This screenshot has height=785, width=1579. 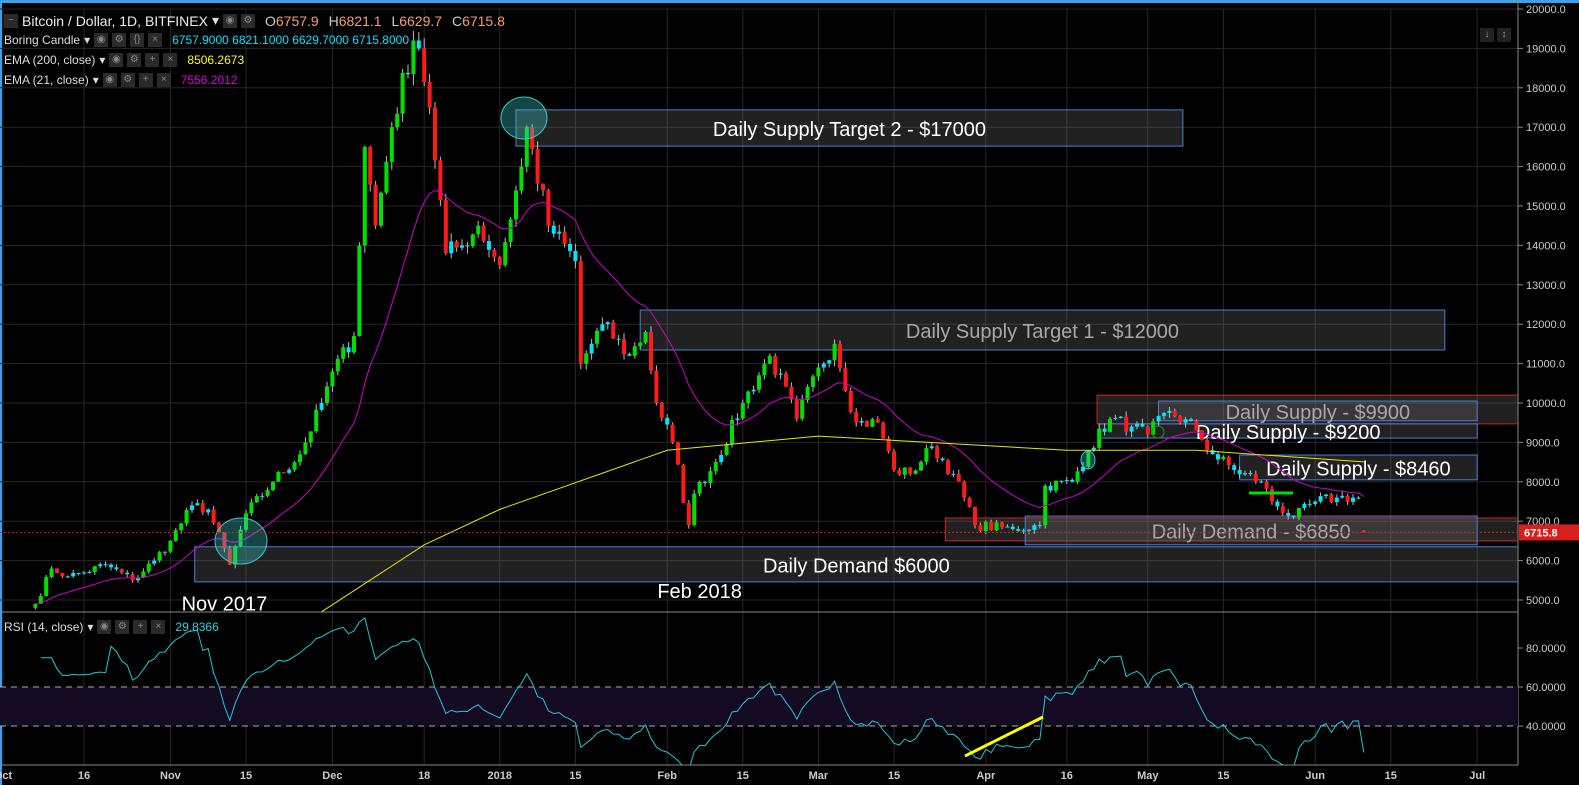 What do you see at coordinates (137, 40) in the screenshot?
I see `braces-icon: {}` at bounding box center [137, 40].